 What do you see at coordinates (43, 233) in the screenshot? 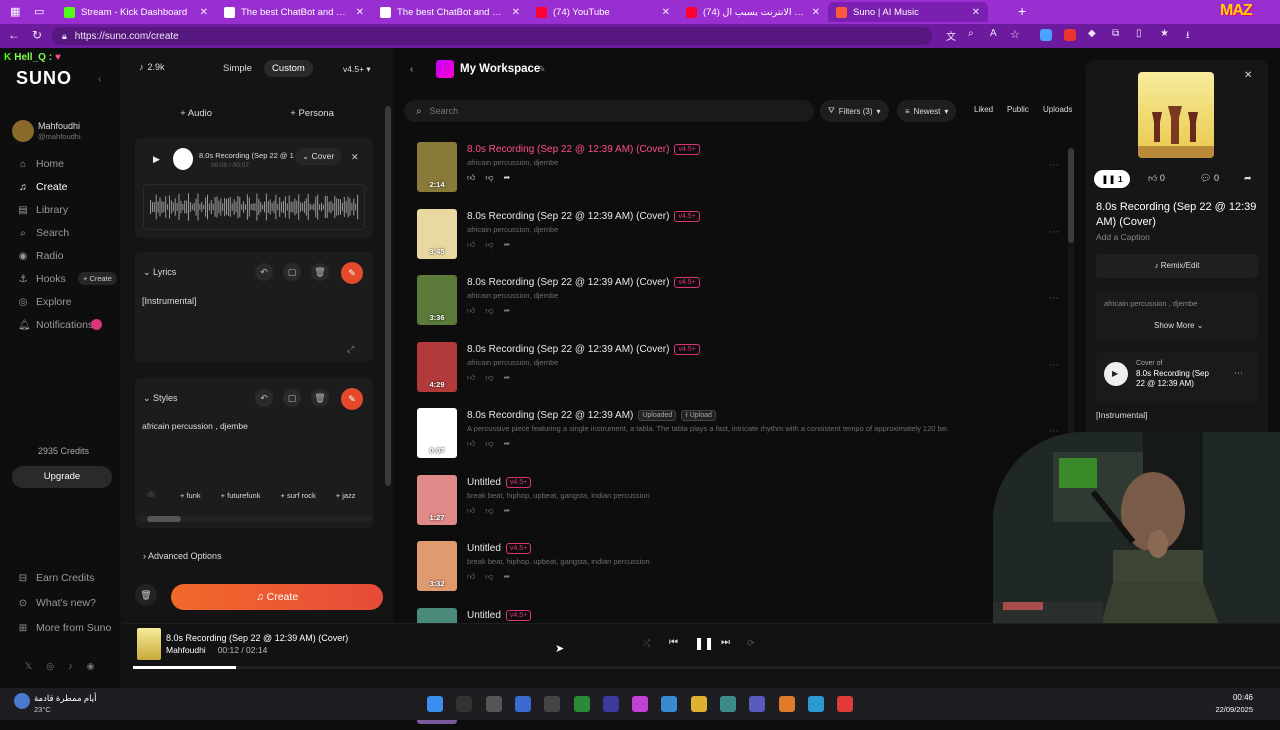
I see `sidebar-item-search: ⌕ Search` at bounding box center [43, 233].